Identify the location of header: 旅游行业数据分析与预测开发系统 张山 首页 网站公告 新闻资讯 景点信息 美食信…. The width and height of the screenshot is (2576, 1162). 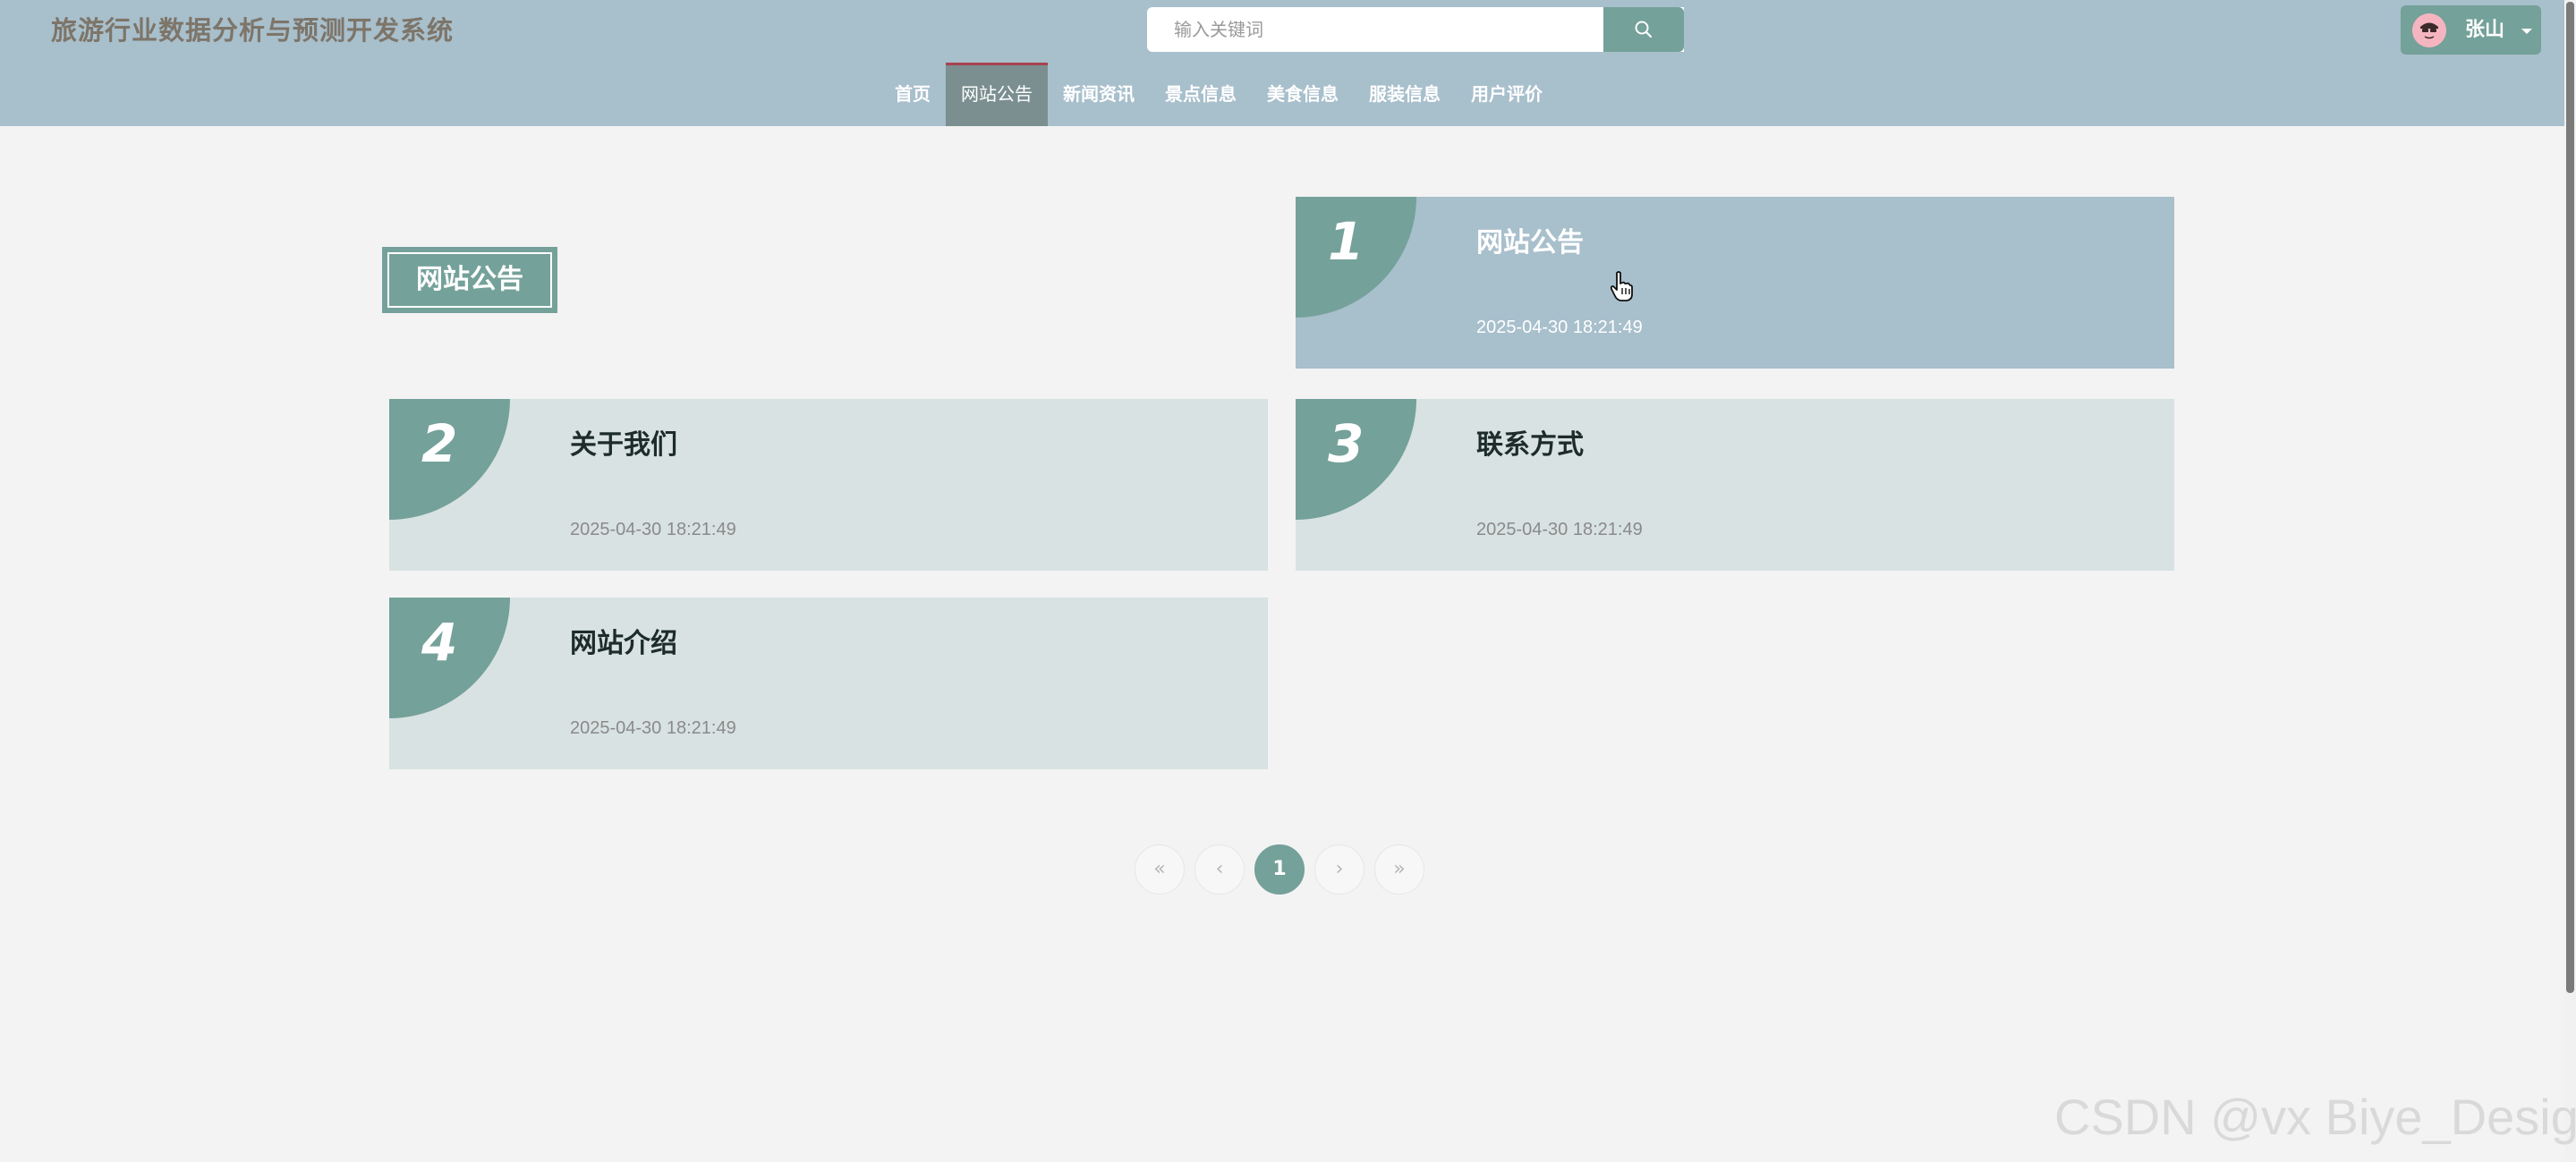
(1282, 63).